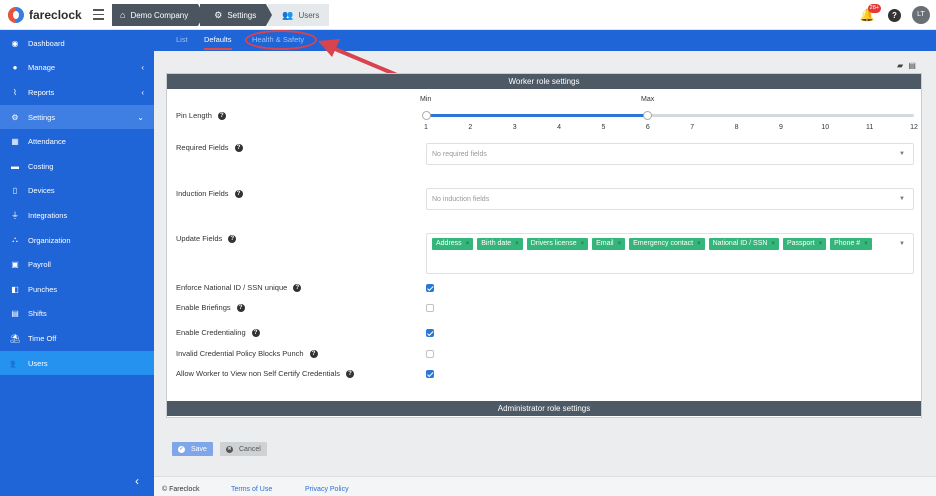 Image resolution: width=936 pixels, height=496 pixels. Describe the element at coordinates (288, 14) in the screenshot. I see `users-icon: 👥` at that location.